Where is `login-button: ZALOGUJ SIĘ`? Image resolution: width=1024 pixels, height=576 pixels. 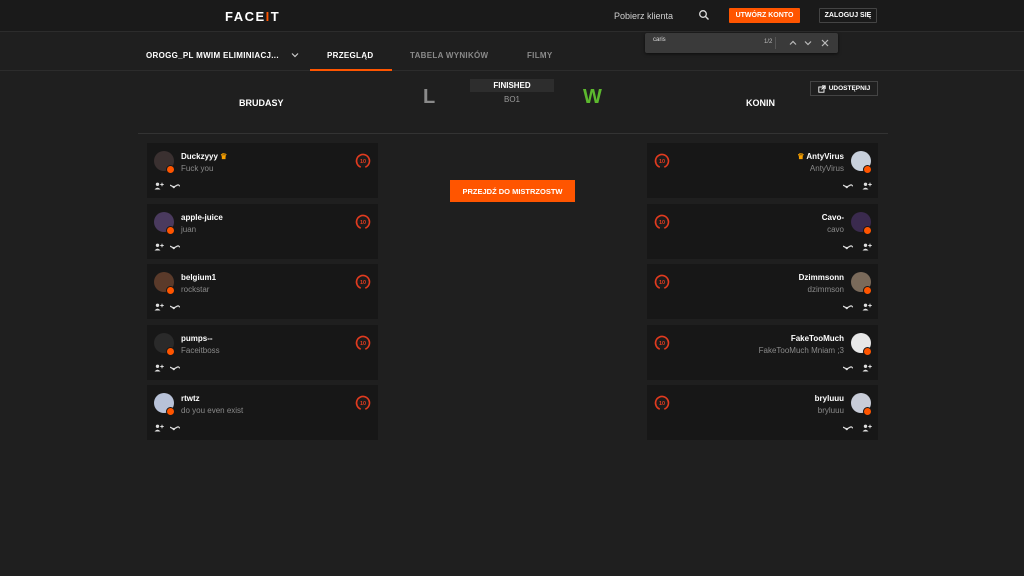
login-button: ZALOGUJ SIĘ is located at coordinates (848, 15).